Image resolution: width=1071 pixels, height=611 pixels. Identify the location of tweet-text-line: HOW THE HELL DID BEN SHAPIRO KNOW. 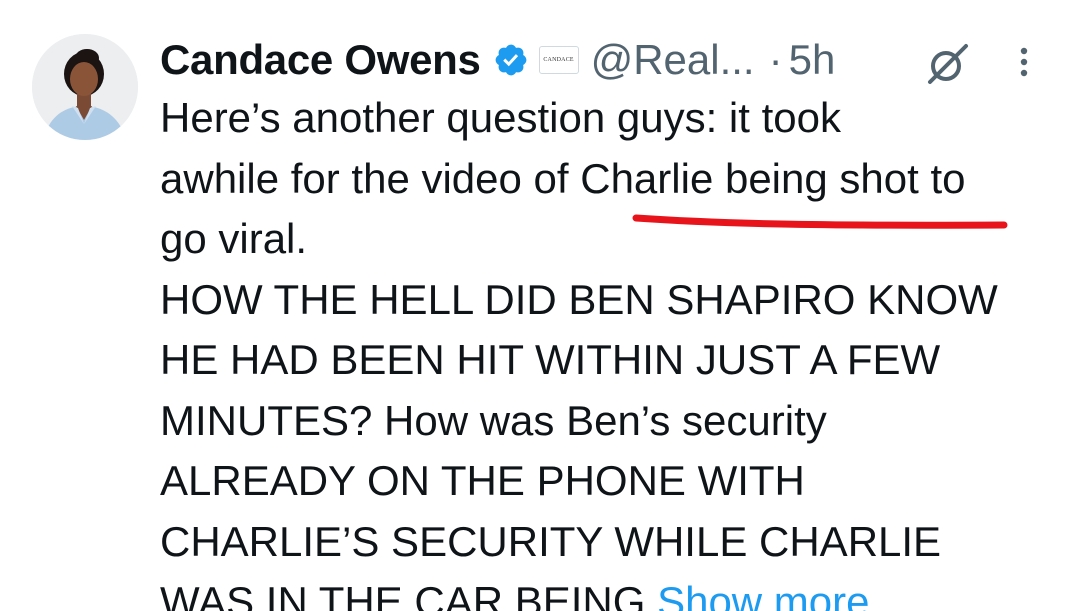
(579, 299).